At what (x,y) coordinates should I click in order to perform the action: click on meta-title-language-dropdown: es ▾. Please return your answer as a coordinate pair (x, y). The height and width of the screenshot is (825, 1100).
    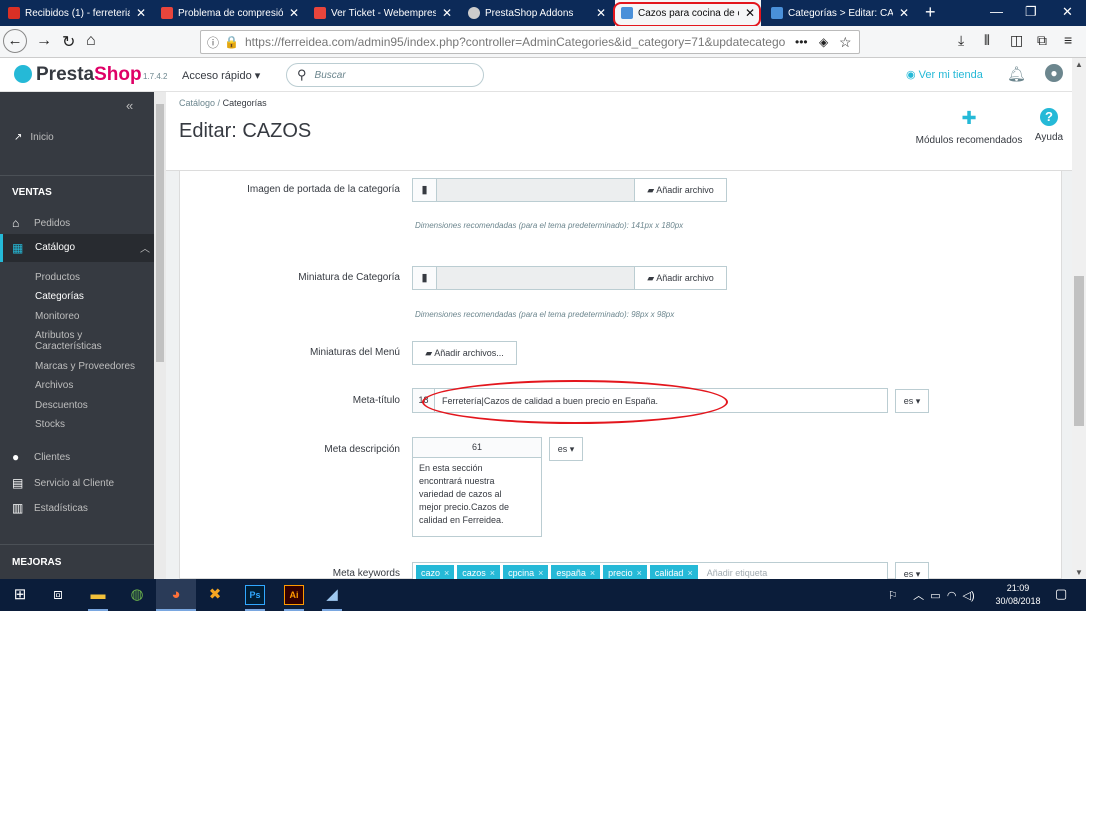
    Looking at the image, I should click on (912, 401).